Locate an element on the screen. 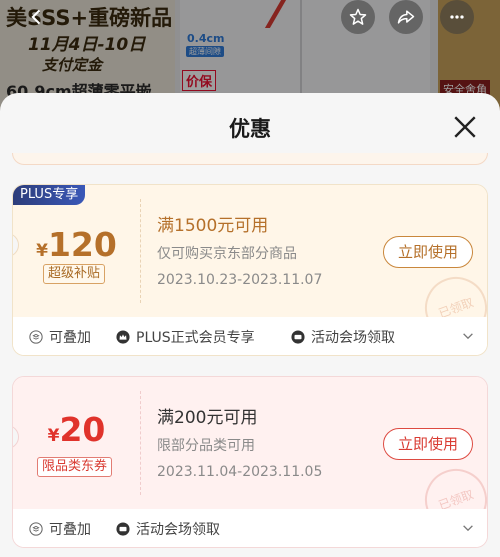 This screenshot has height=557, width=500. coupon-validity: 2023.10.23-2023.11.07 is located at coordinates (240, 280).